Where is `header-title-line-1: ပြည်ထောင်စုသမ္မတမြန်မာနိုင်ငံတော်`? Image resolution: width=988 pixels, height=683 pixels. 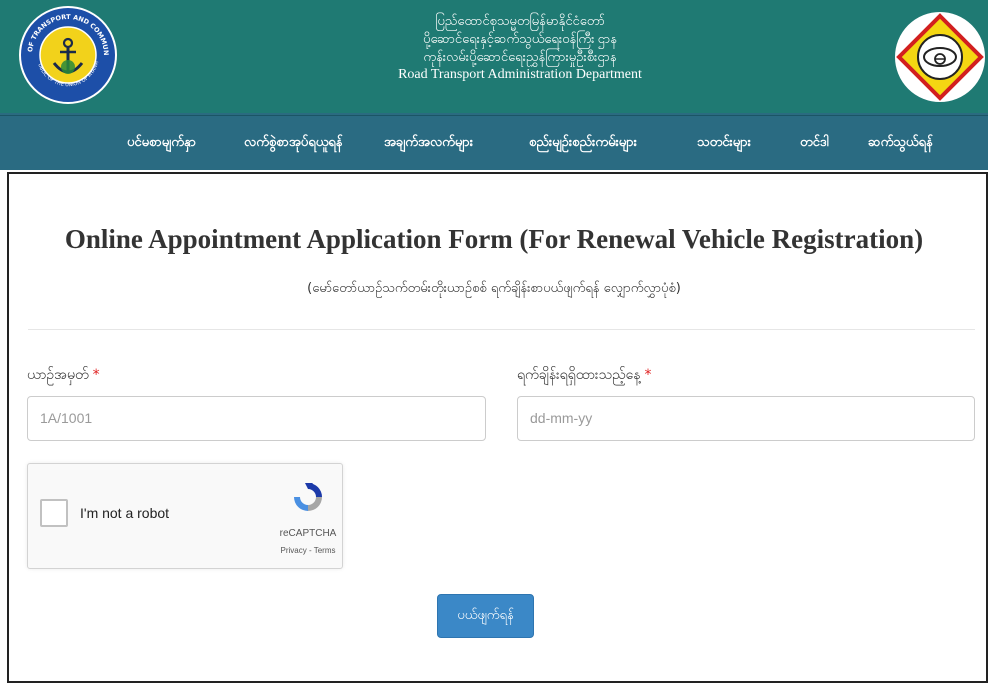 header-title-line-1: ပြည်ထောင်စုသမ္မတမြန်မာနိုင်ငံတော် is located at coordinates (520, 20).